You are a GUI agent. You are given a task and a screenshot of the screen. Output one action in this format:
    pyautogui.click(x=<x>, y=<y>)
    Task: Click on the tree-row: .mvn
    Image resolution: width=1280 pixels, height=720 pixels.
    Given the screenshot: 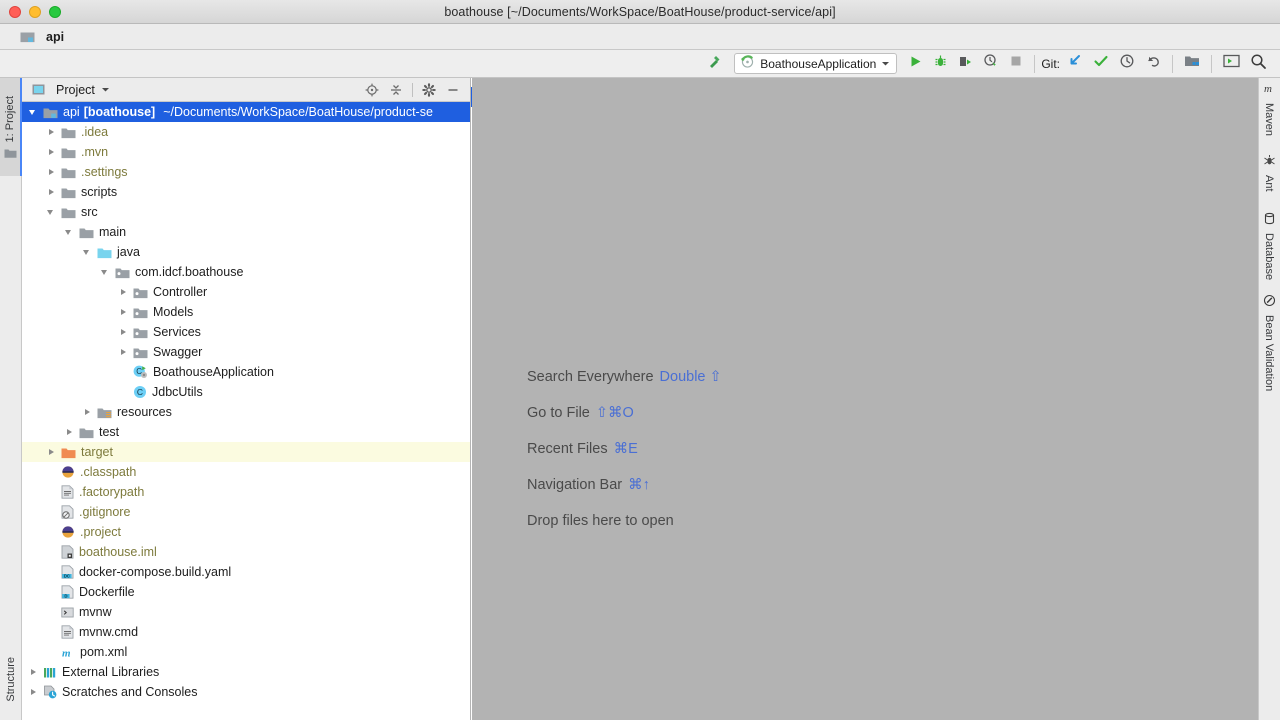 What is the action you would take?
    pyautogui.click(x=246, y=152)
    